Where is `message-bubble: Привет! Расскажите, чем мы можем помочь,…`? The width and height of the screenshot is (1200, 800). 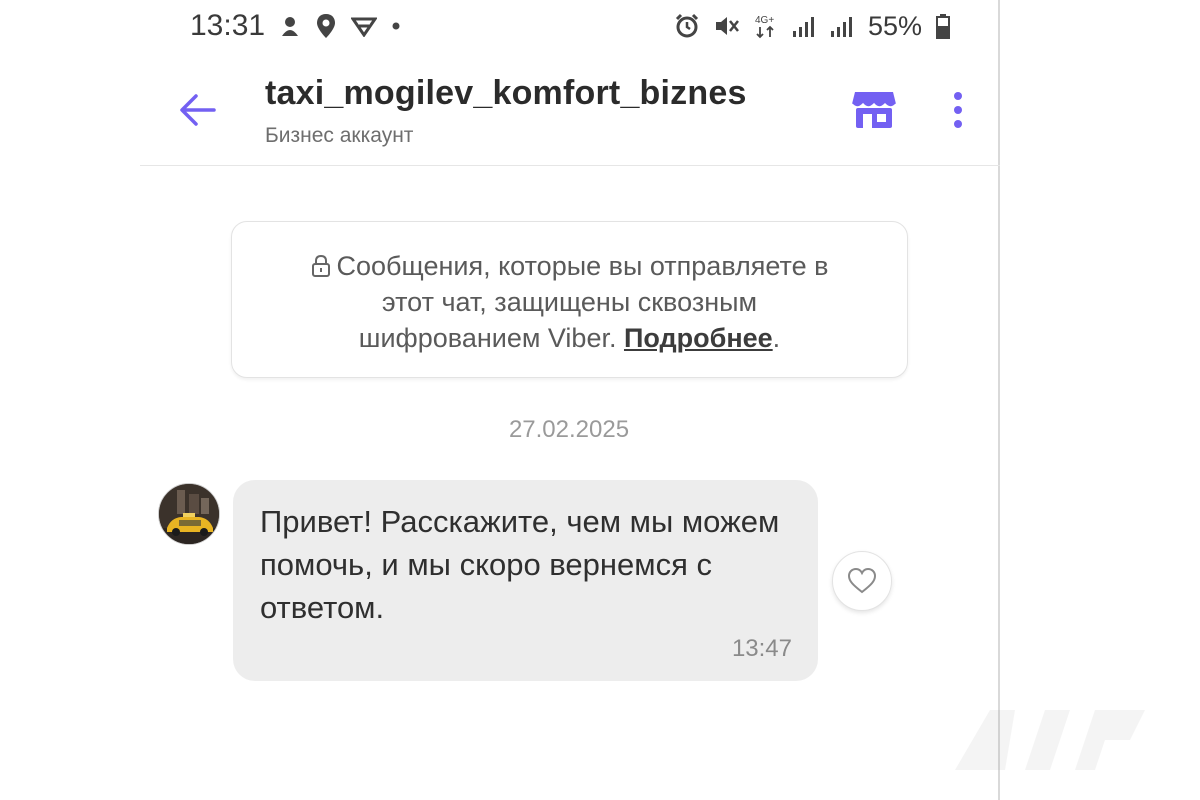 message-bubble: Привет! Расскажите, чем мы можем помочь,… is located at coordinates (525, 580).